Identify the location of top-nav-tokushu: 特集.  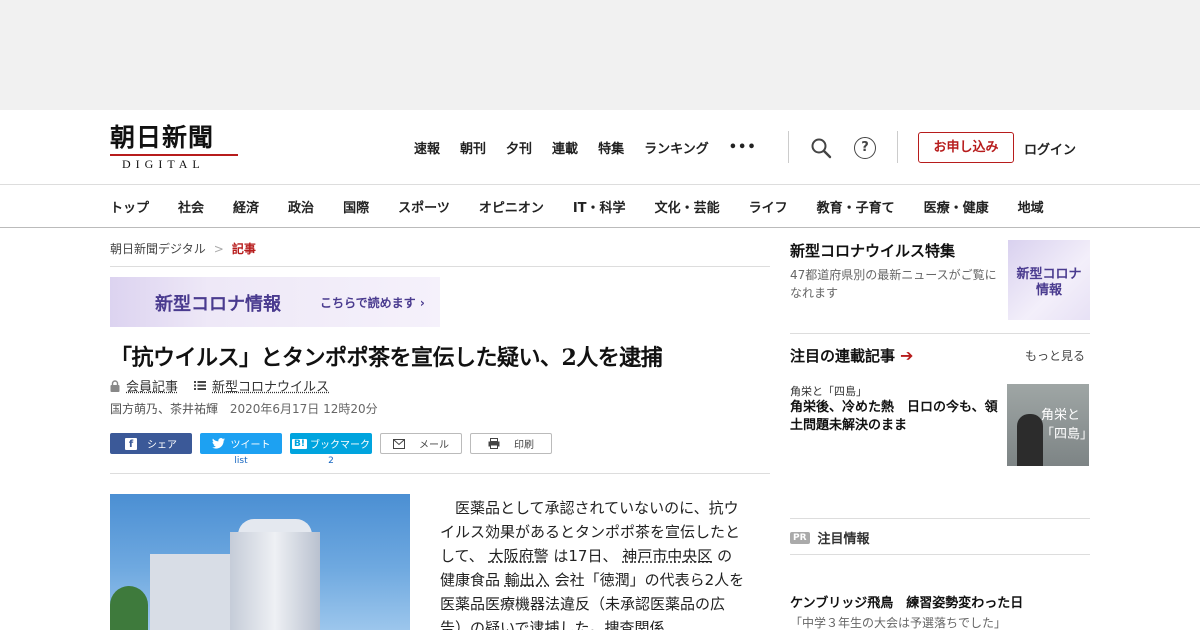
(611, 147).